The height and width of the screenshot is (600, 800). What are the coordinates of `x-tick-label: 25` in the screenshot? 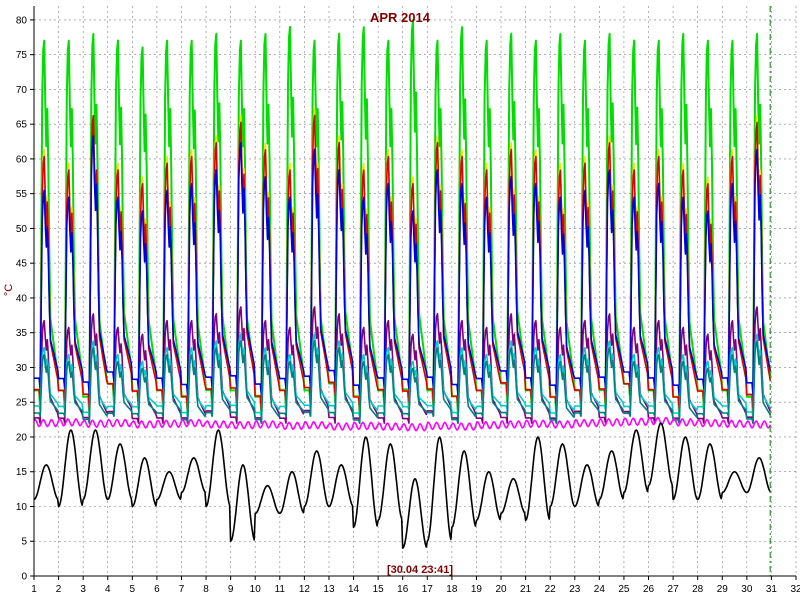 It's located at (624, 589).